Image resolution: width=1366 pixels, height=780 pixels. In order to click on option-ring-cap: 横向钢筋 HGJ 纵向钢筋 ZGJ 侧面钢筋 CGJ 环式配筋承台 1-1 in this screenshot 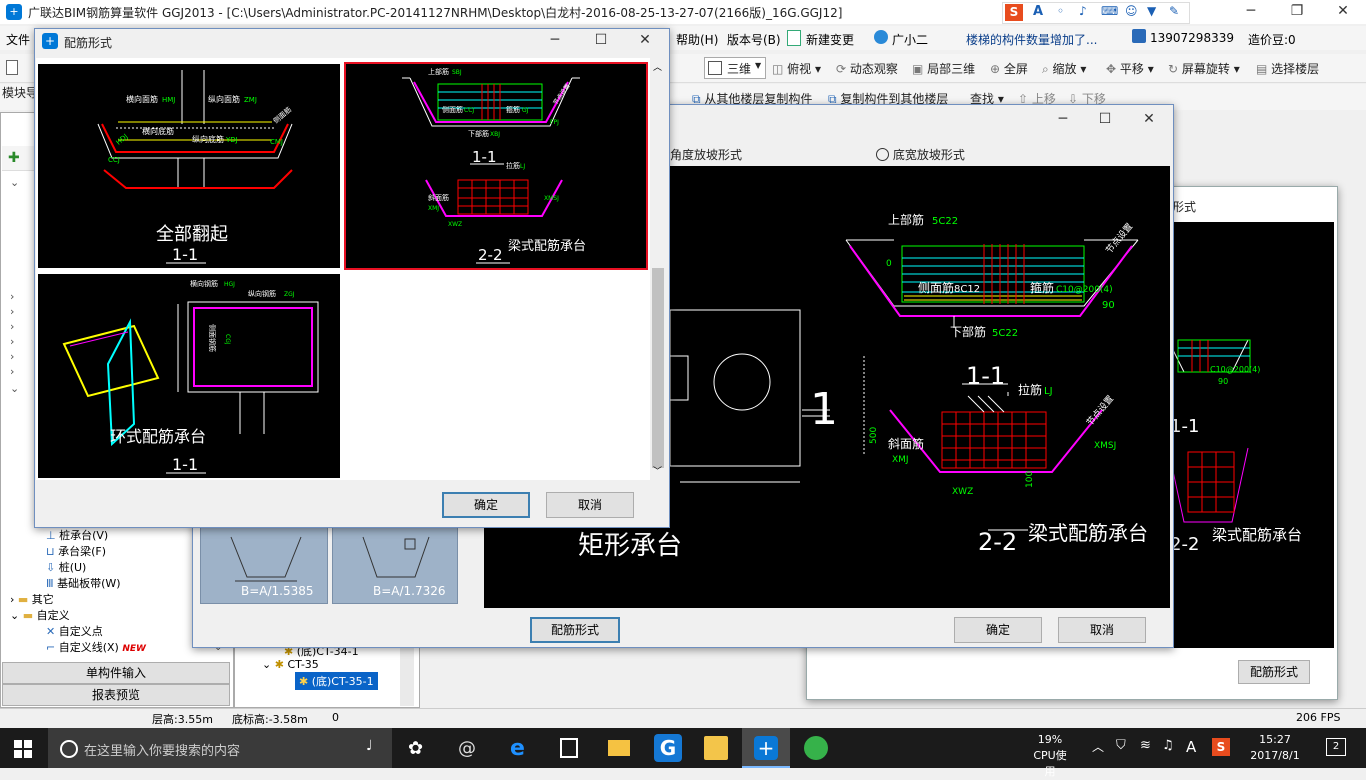, I will do `click(189, 376)`.